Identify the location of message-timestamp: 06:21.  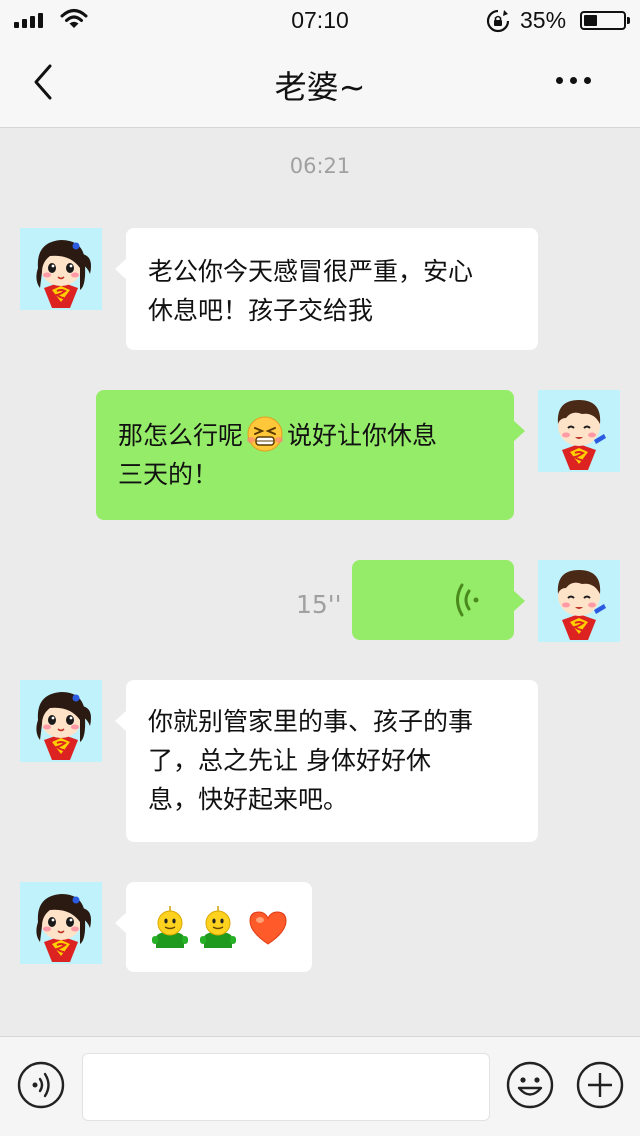
(320, 166).